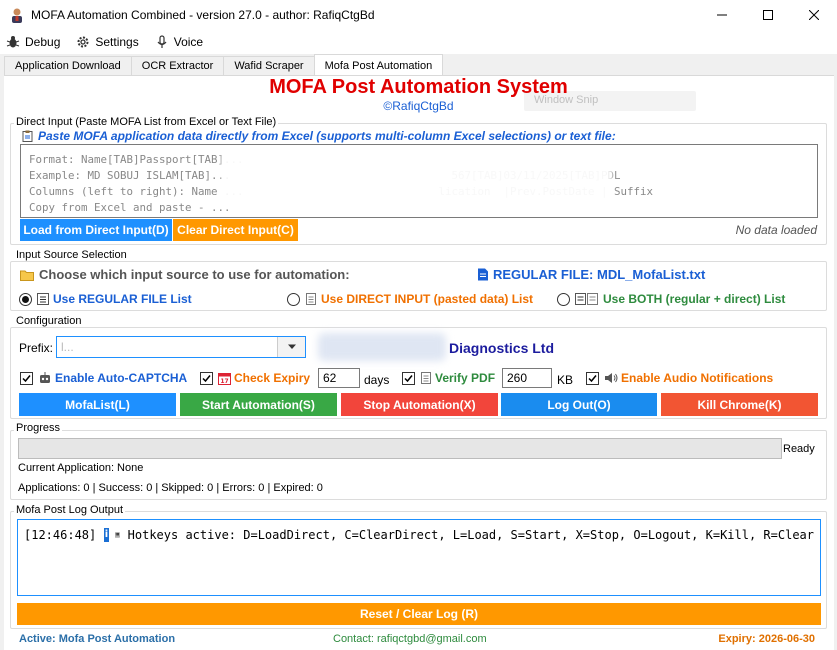  I want to click on minimize-button, so click(722, 15).